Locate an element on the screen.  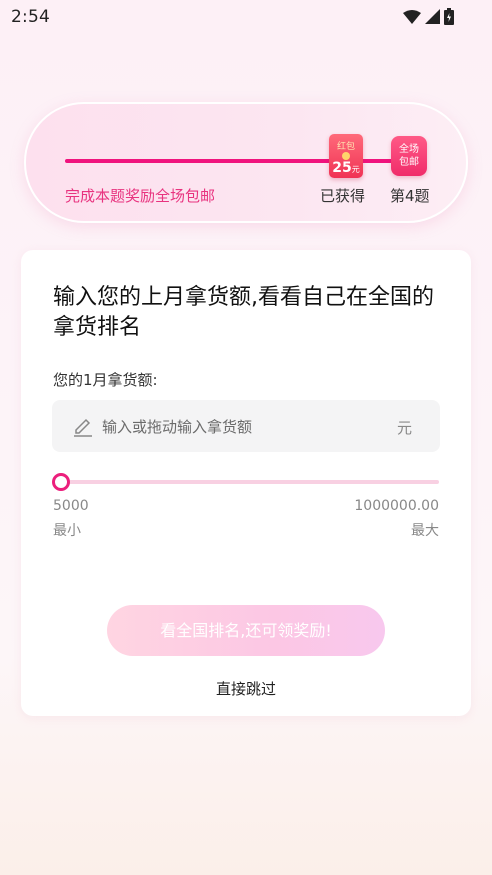
slider-max-value: 1000000.00 is located at coordinates (396, 506).